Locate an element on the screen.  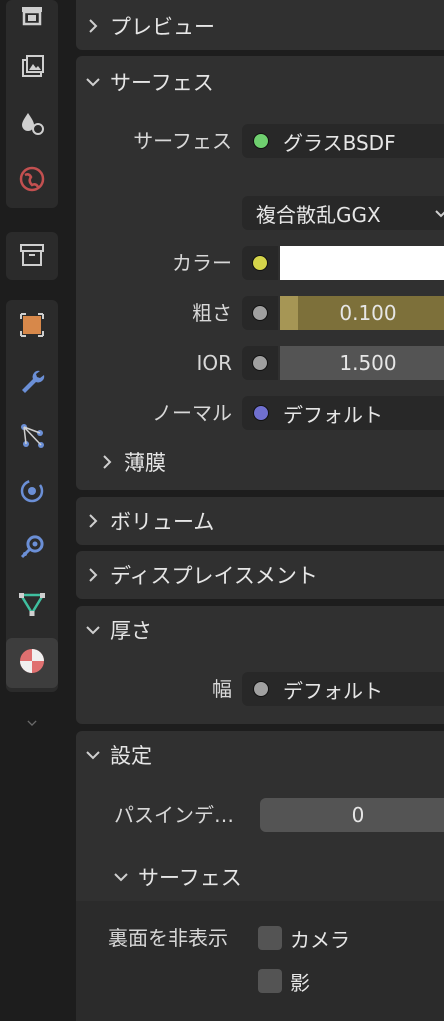
settings-panel-header: 設定 is located at coordinates (260, 755).